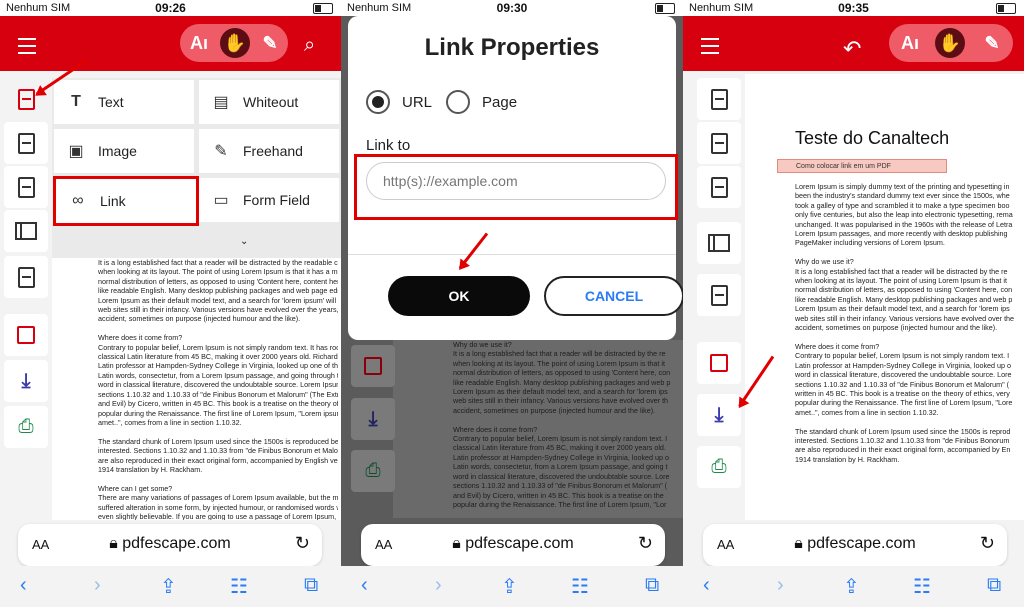 This screenshot has height=607, width=1024. Describe the element at coordinates (117, 151) in the screenshot. I see `menu-item-label: Image` at that location.